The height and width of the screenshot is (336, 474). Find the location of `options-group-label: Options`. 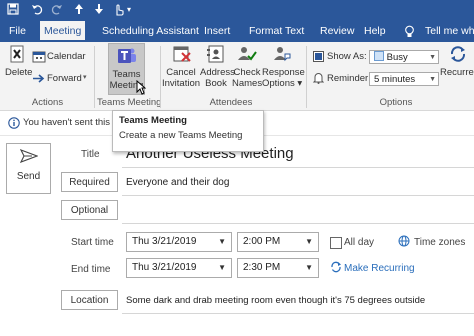

options-group-label: Options is located at coordinates (396, 102).